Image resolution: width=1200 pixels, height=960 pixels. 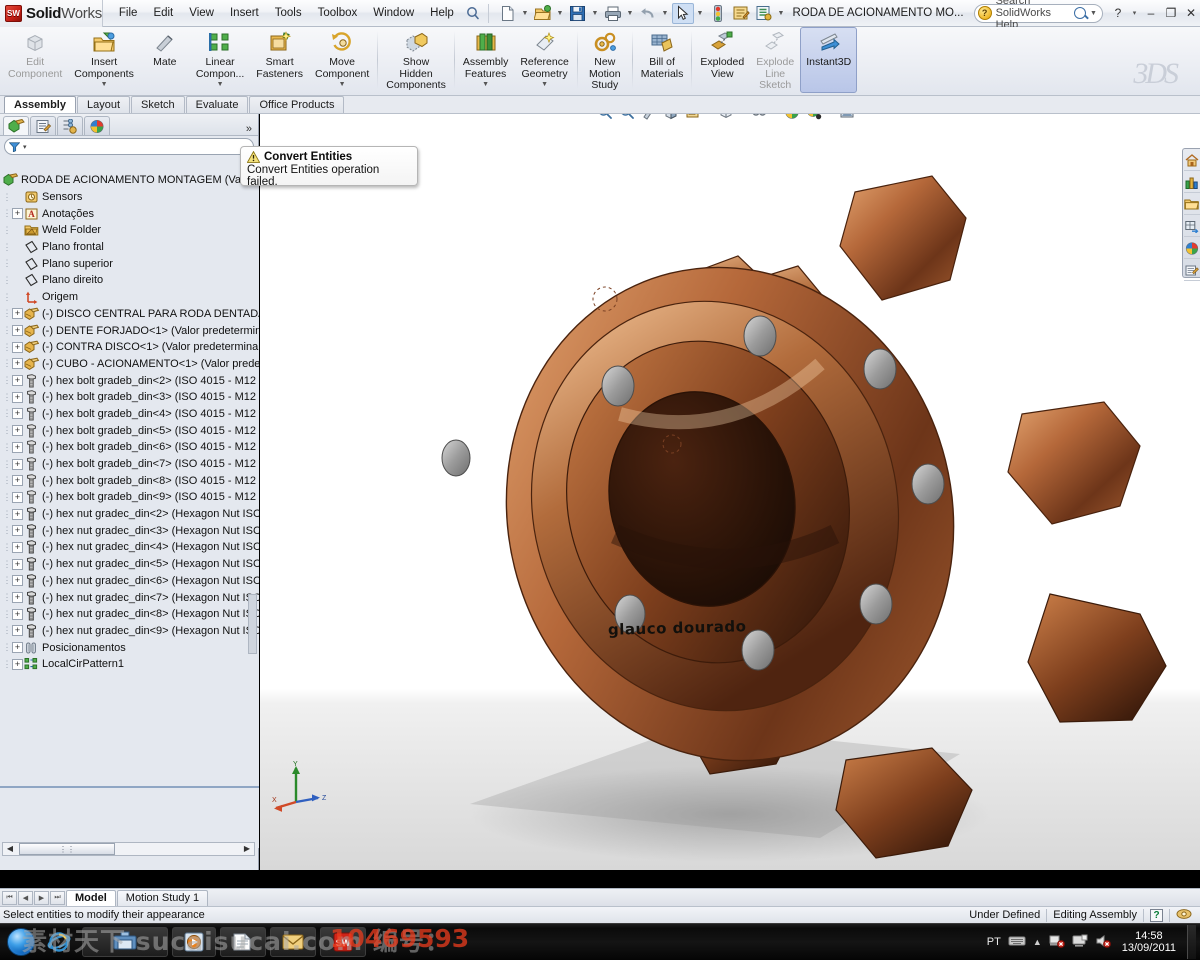 What do you see at coordinates (1103, 942) in the screenshot?
I see `volume-mute-icon` at bounding box center [1103, 942].